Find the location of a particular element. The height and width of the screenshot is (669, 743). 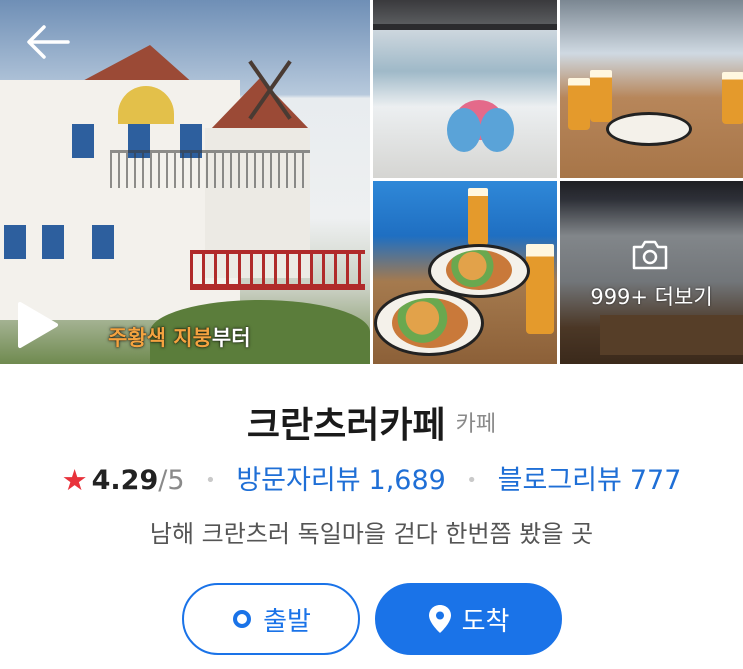

play-icon is located at coordinates (38, 325).